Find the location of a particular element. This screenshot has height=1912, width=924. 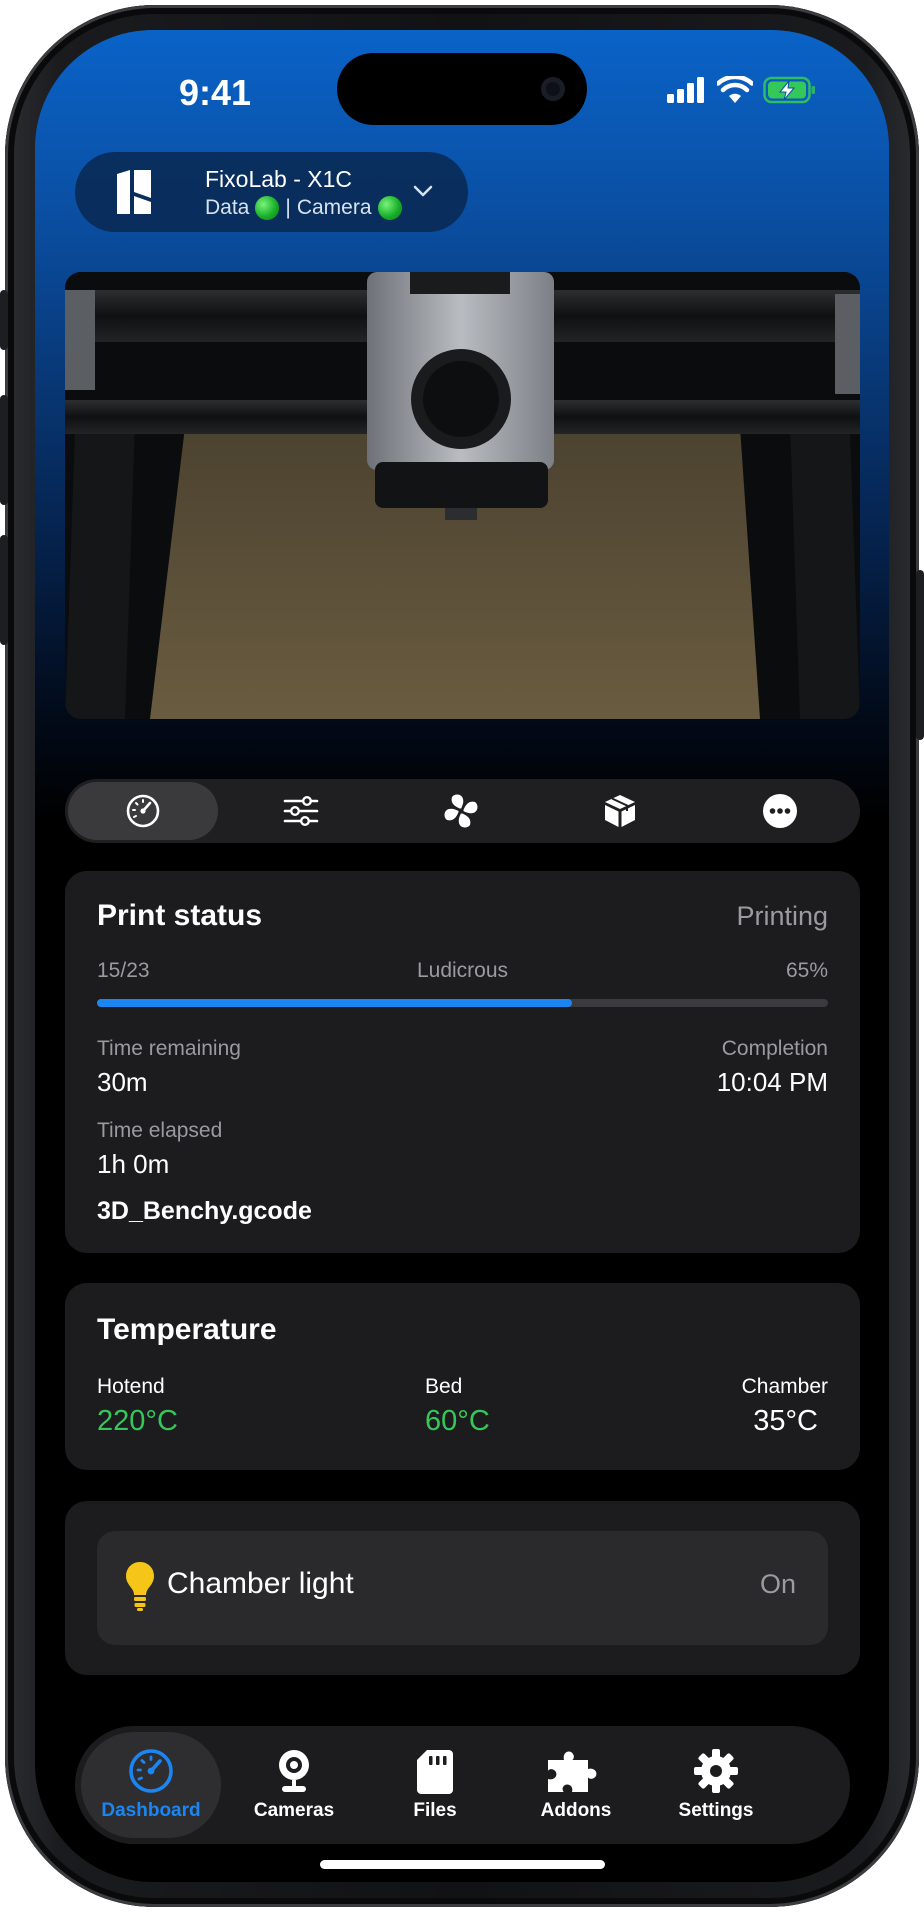

status-time: 9:41 is located at coordinates (215, 92).